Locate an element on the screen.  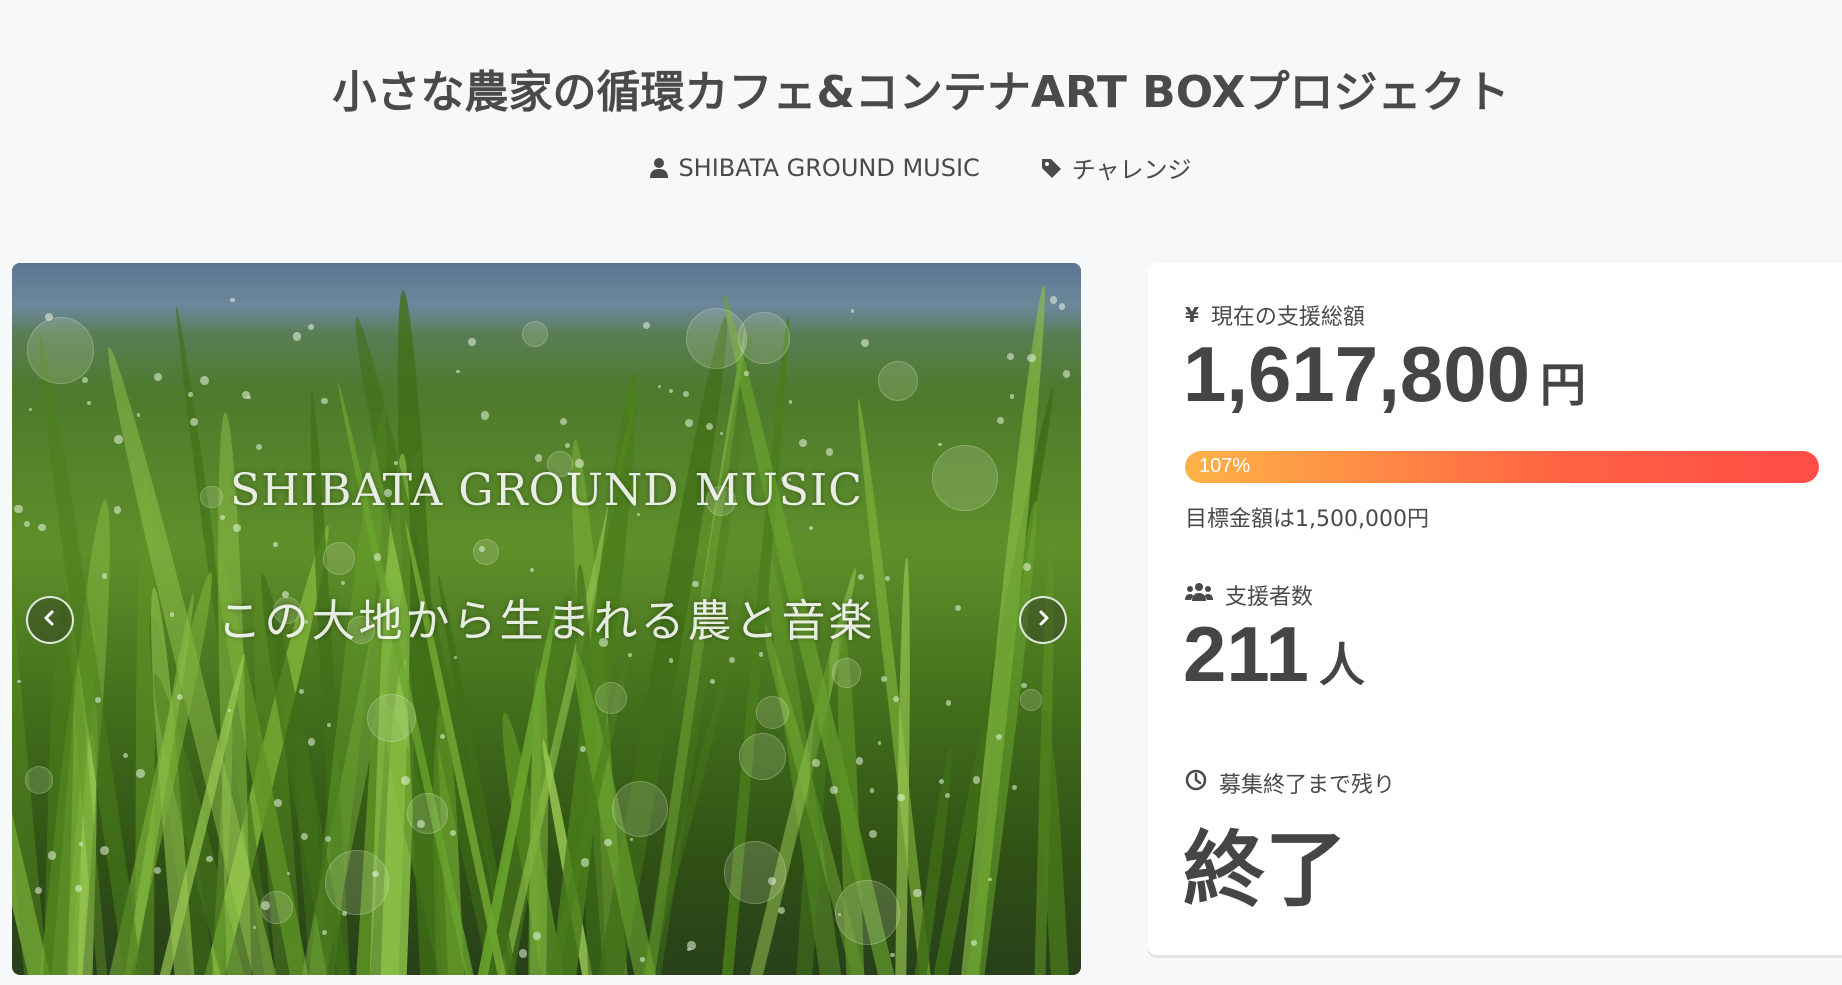
category-link: チャレンジ is located at coordinates (1116, 167).